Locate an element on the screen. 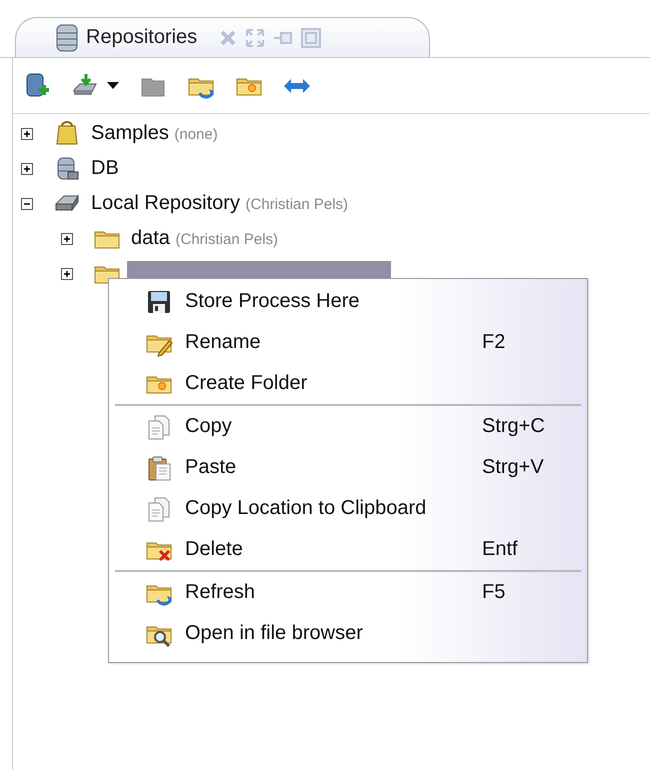  menu-item: Paste Strg+V is located at coordinates (348, 467).